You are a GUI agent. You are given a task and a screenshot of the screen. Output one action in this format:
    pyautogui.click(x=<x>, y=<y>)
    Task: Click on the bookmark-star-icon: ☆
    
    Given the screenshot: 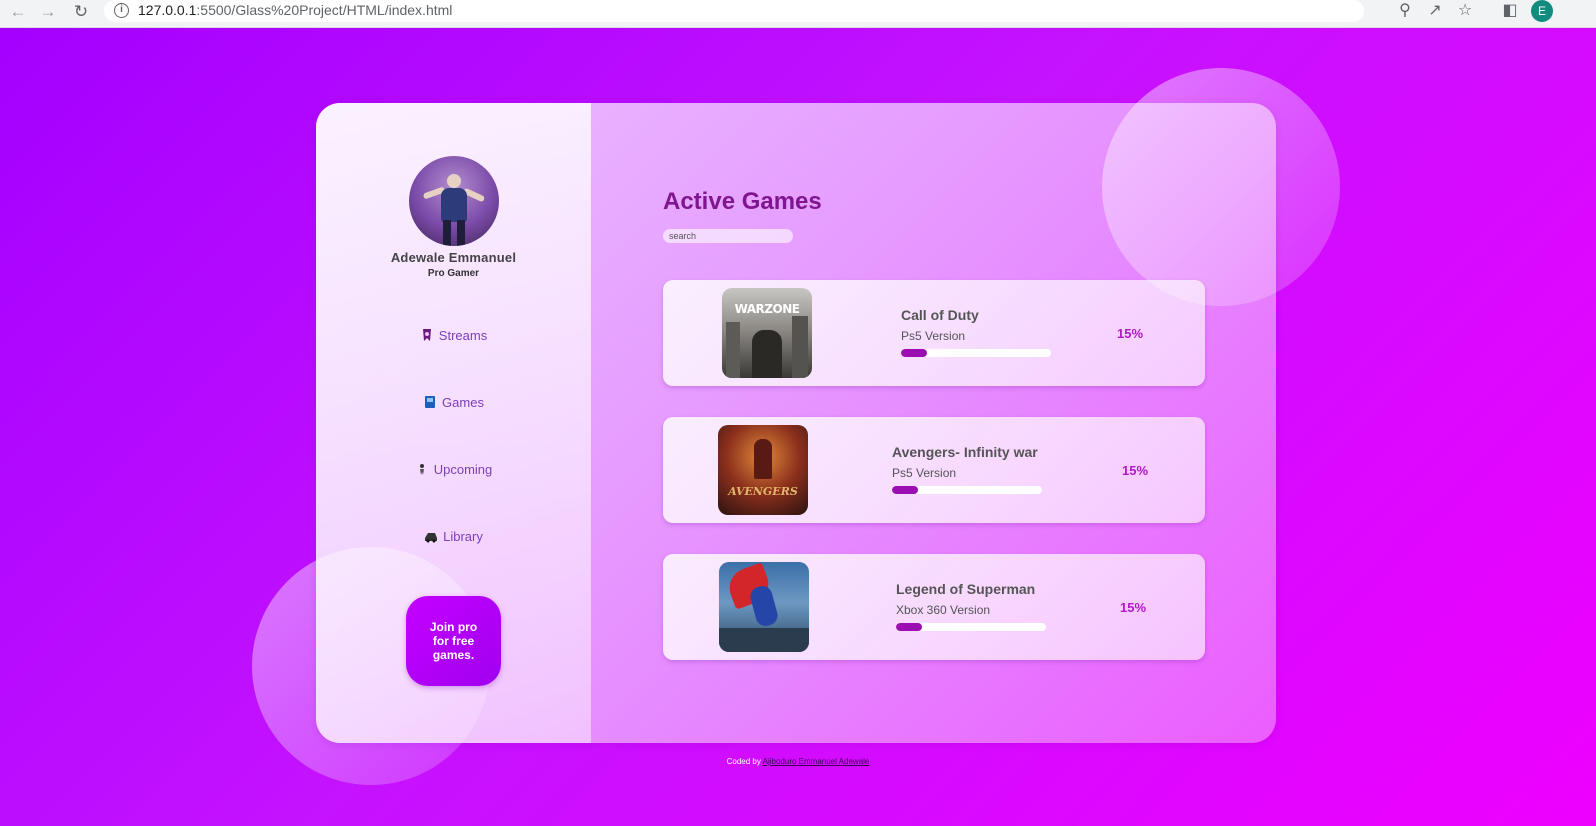 What is the action you would take?
    pyautogui.click(x=1465, y=11)
    